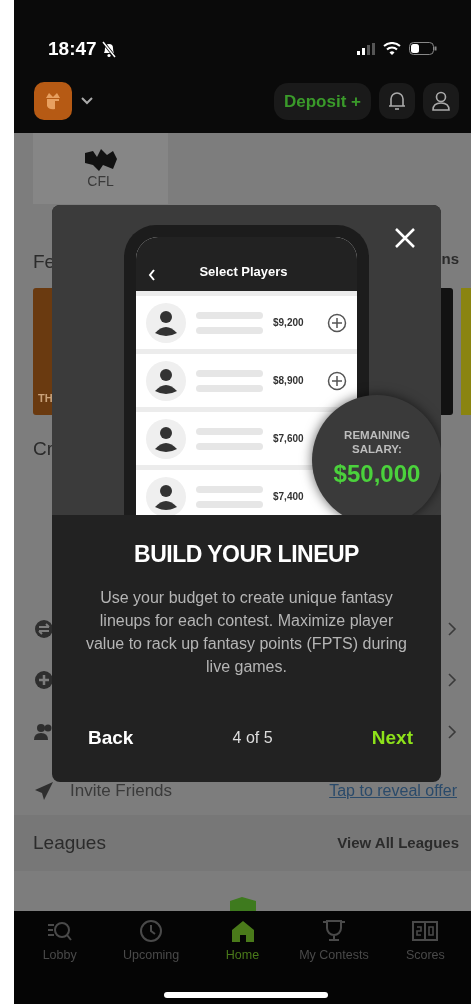 This screenshot has height=1004, width=471. I want to click on notifications-button, so click(397, 101).